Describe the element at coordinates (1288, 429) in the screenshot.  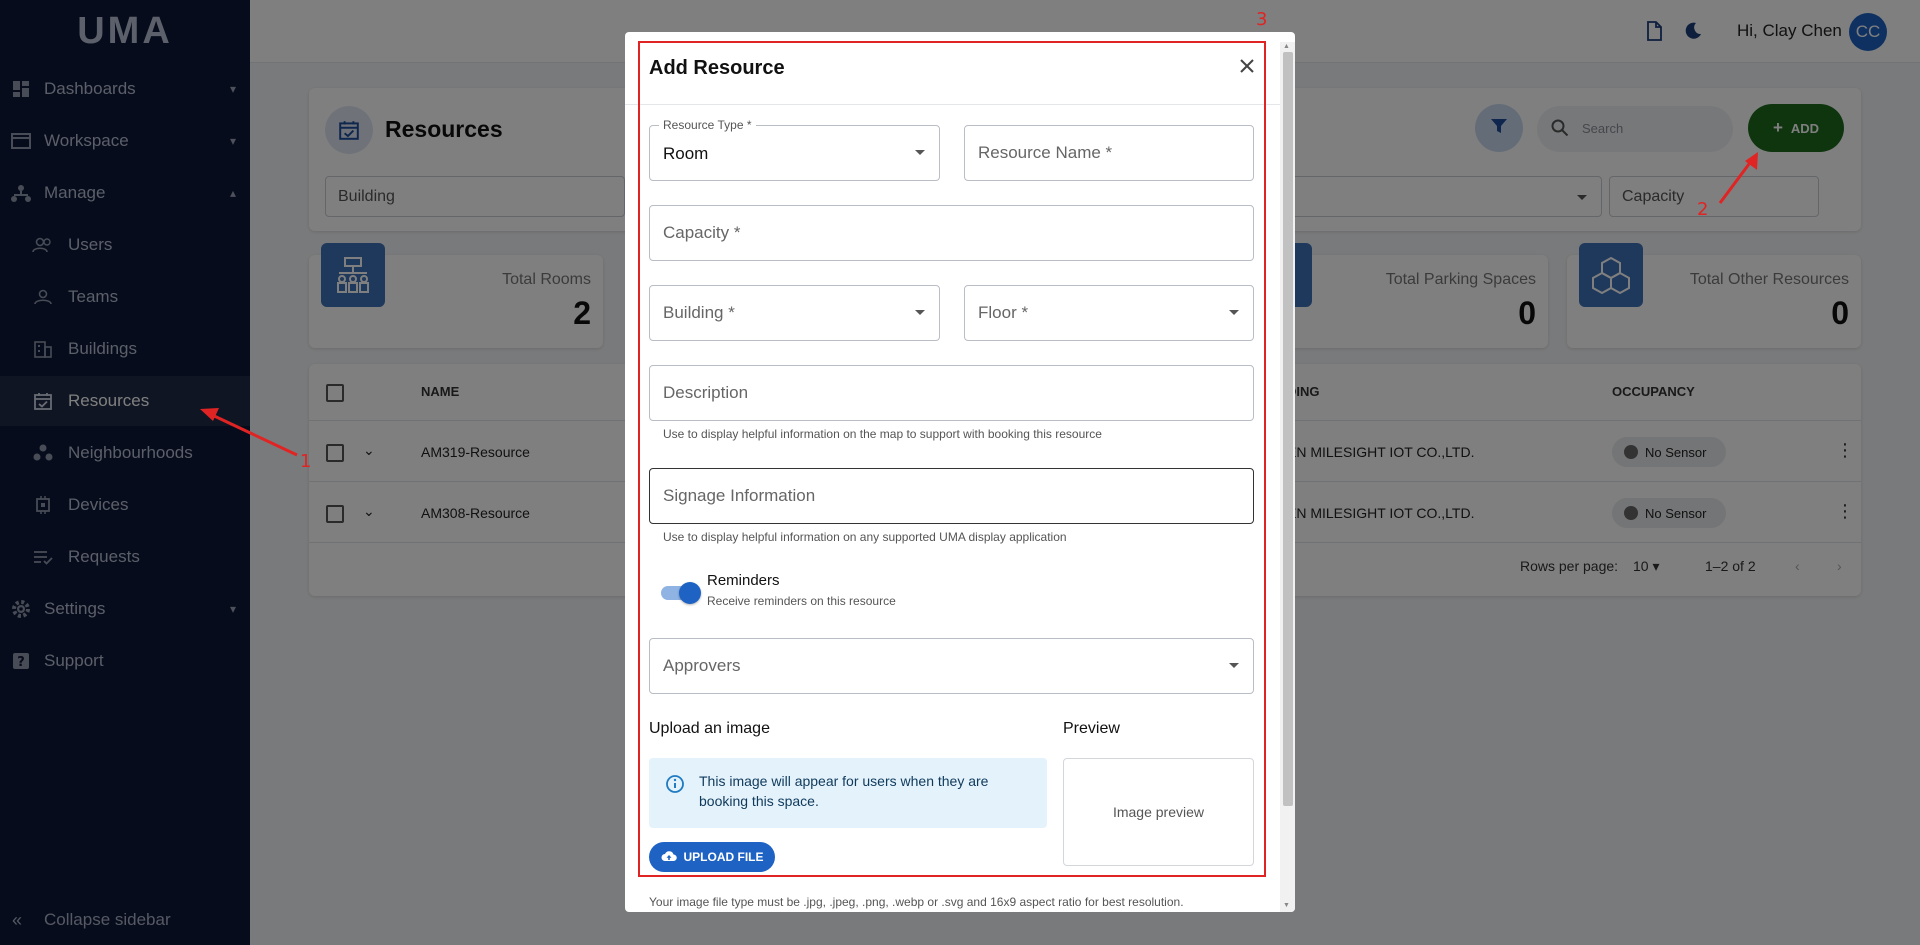
I see `scroll-thumb` at that location.